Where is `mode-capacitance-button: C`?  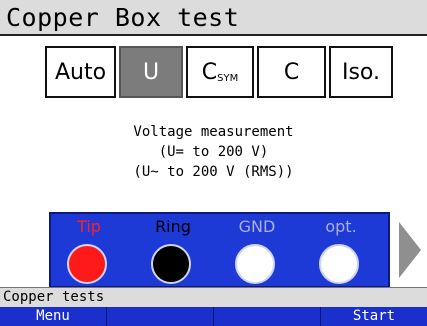 mode-capacitance-button: C is located at coordinates (291, 72).